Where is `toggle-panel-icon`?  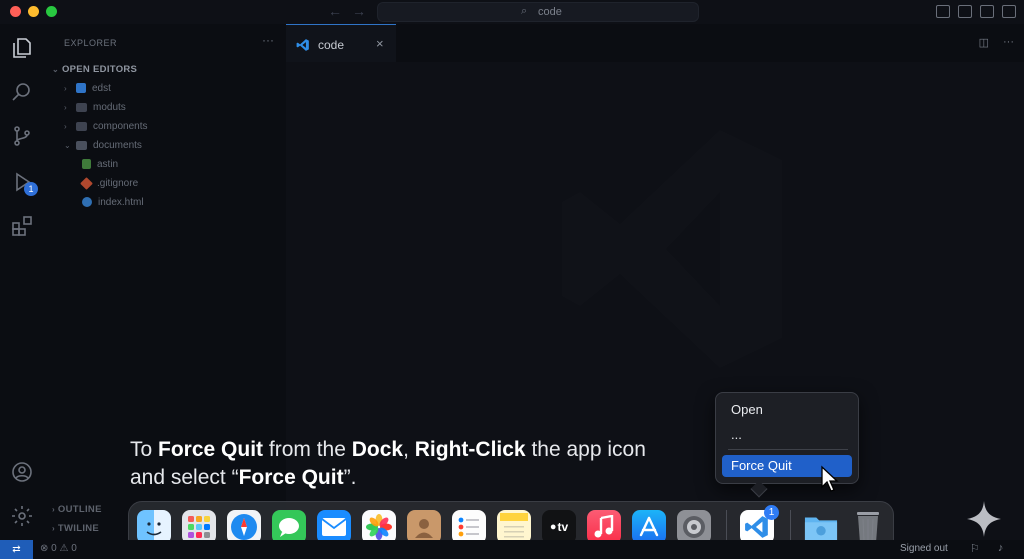 toggle-panel-icon is located at coordinates (965, 11).